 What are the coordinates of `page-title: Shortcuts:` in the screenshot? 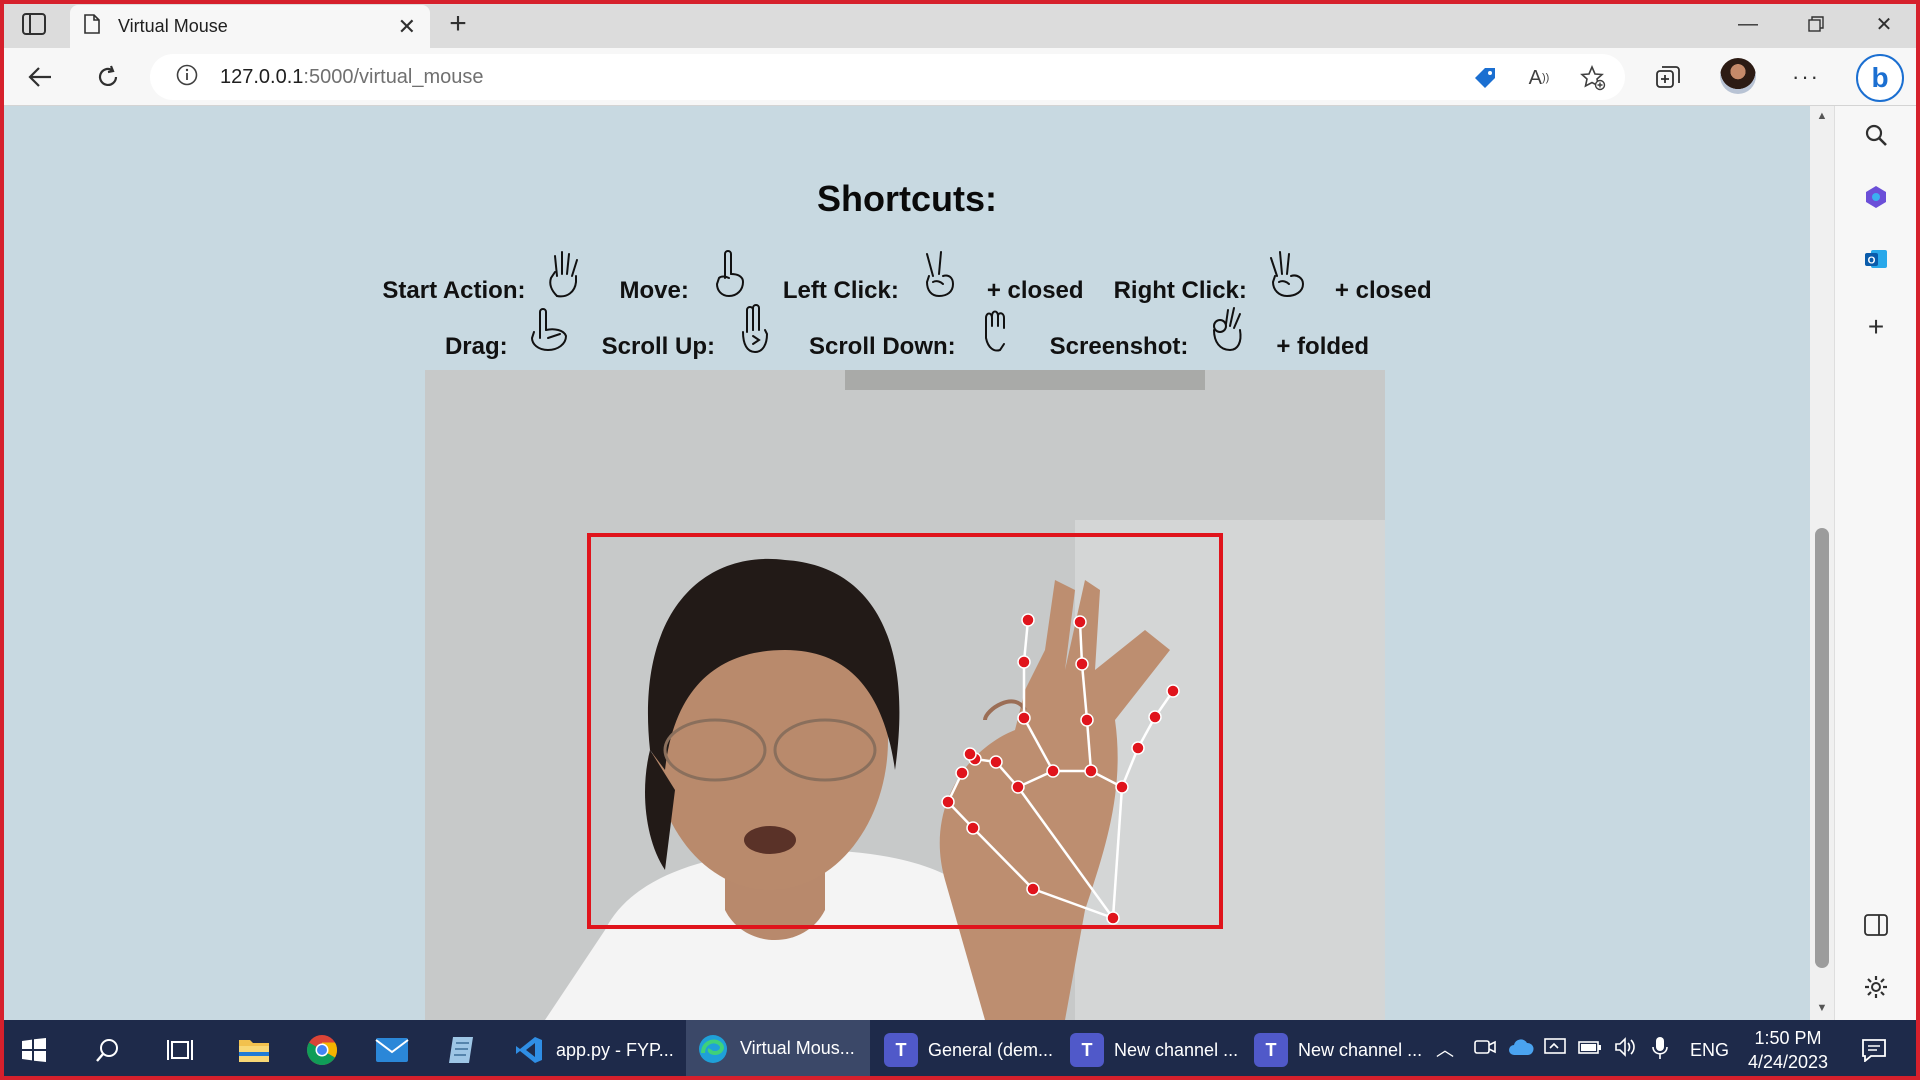 It's located at (907, 198).